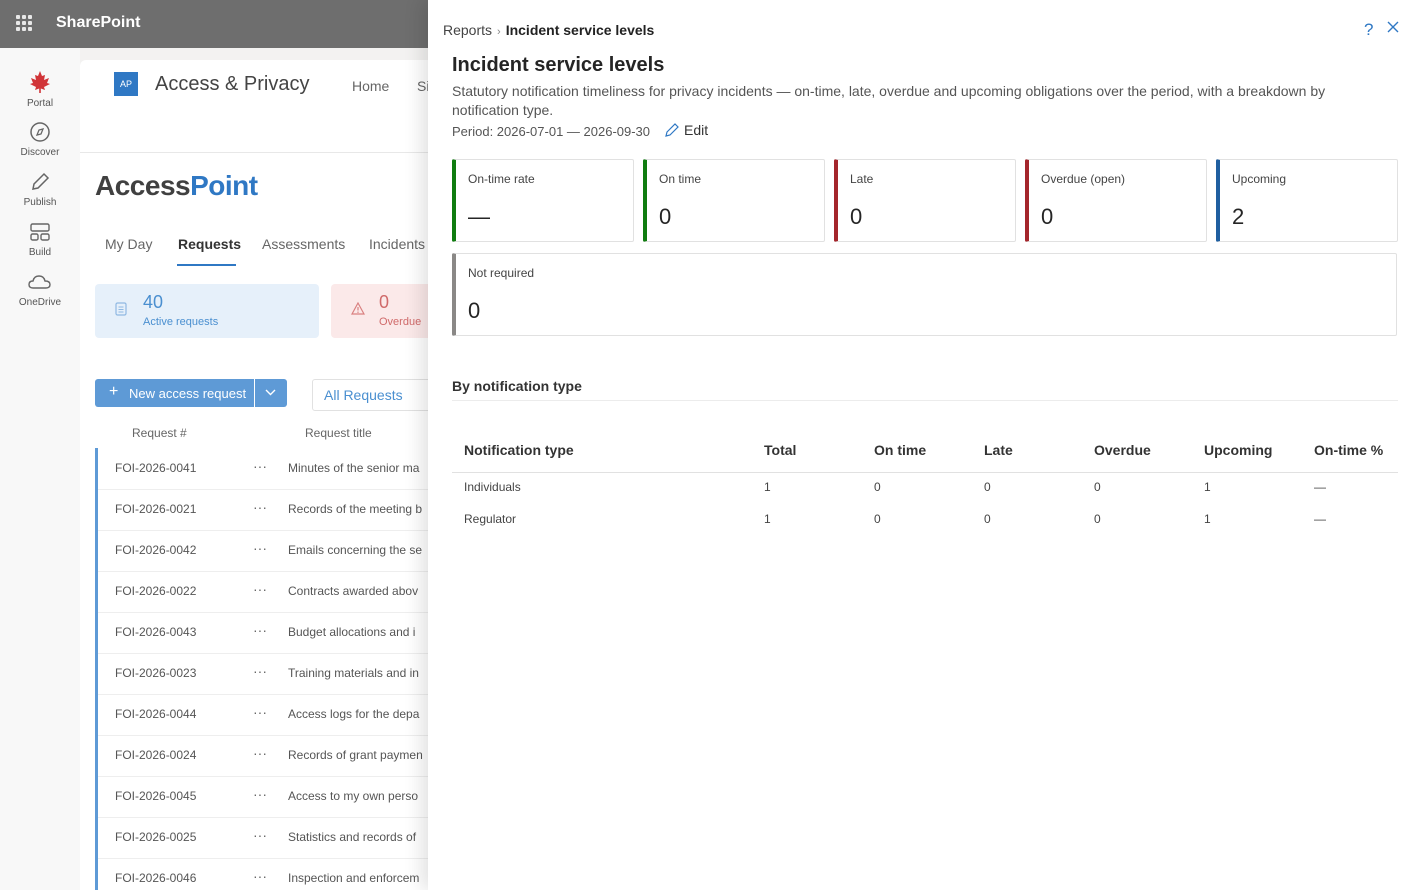  What do you see at coordinates (397, 244) in the screenshot?
I see `tab-incidents: Incidents` at bounding box center [397, 244].